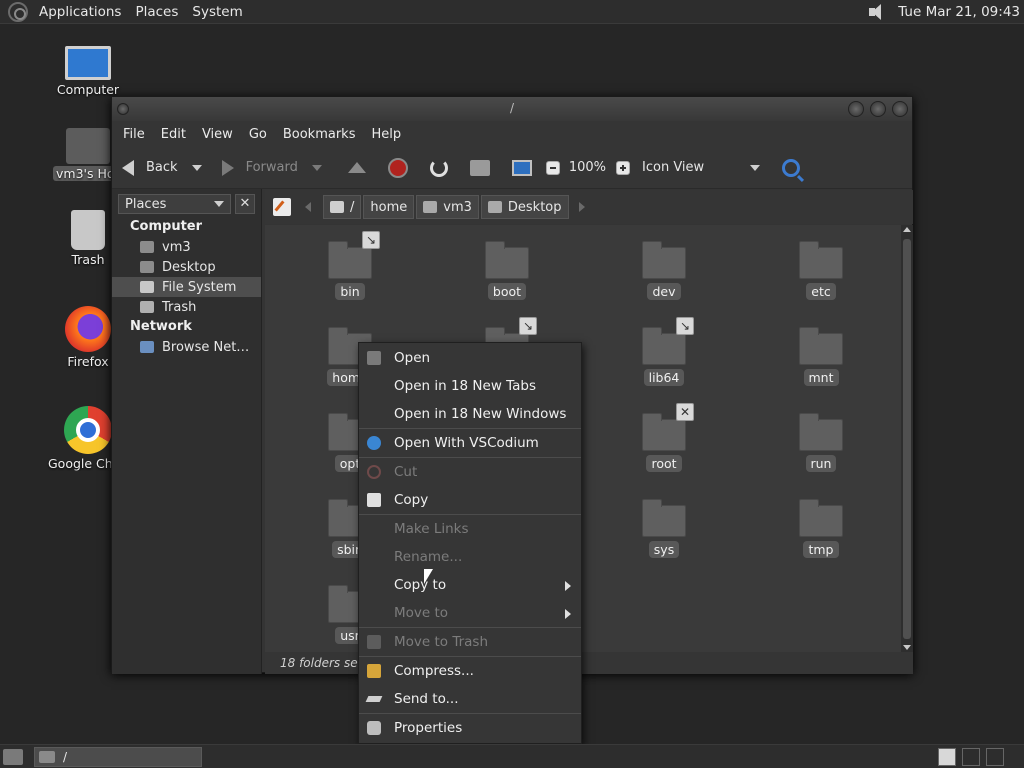 The height and width of the screenshot is (768, 1024). I want to click on crumb-label: Desktop, so click(534, 207).